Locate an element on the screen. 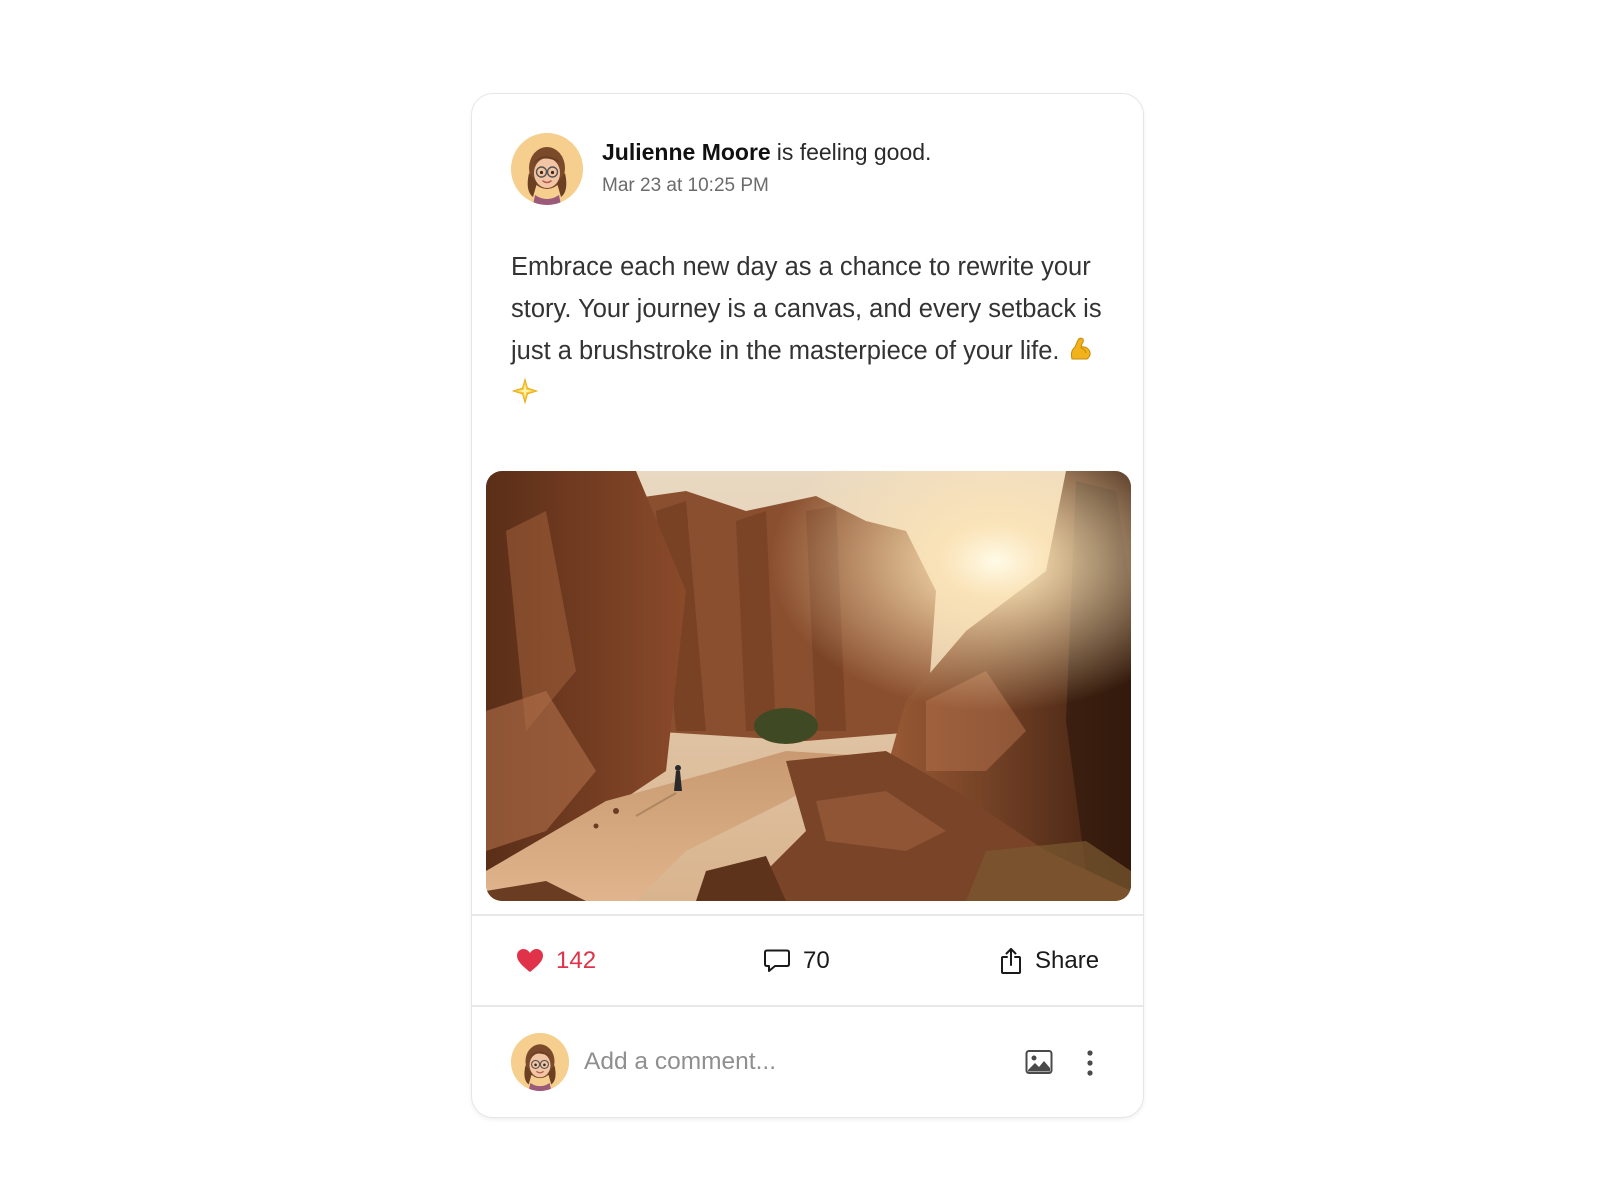 The width and height of the screenshot is (1600, 1200). share-button: Share is located at coordinates (1049, 960).